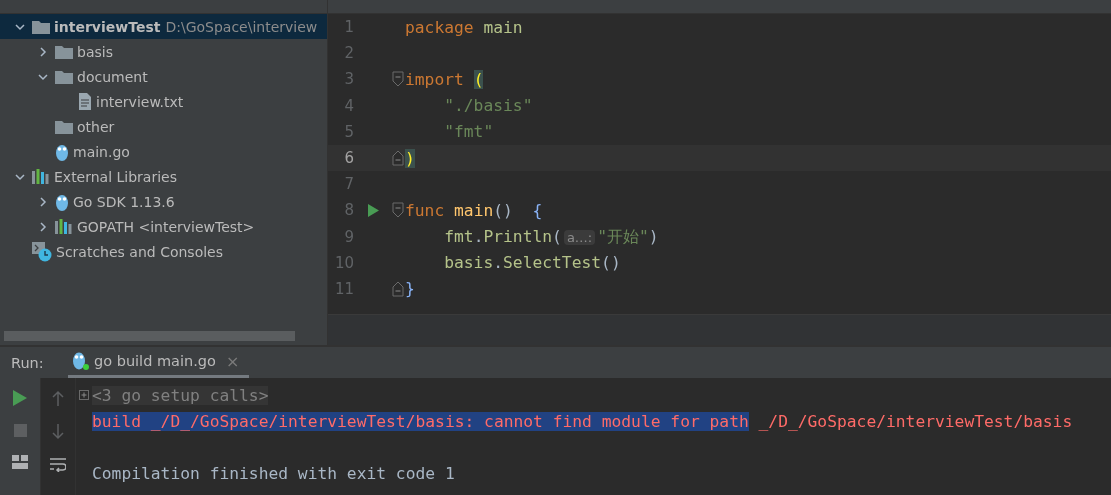  Describe the element at coordinates (112, 76) in the screenshot. I see `tree-label: document` at that location.